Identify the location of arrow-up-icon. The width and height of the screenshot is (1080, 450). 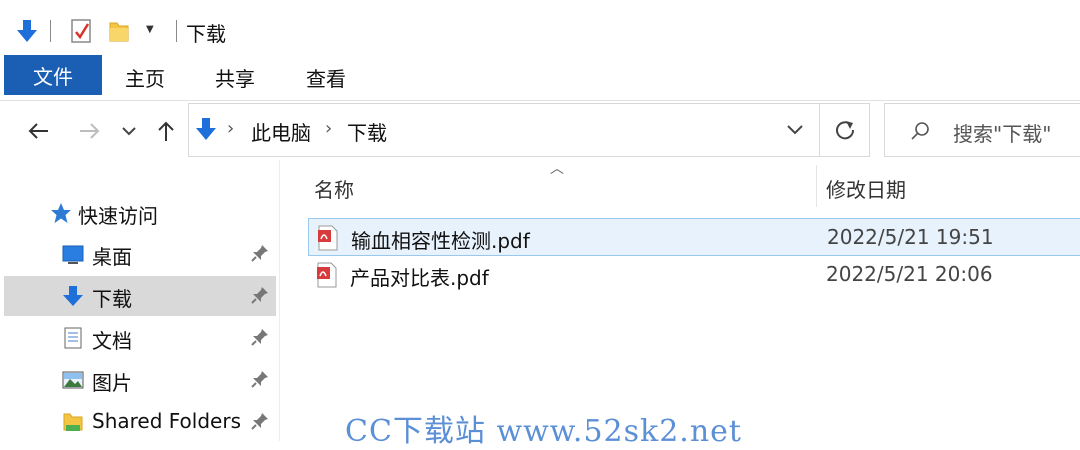
(166, 131).